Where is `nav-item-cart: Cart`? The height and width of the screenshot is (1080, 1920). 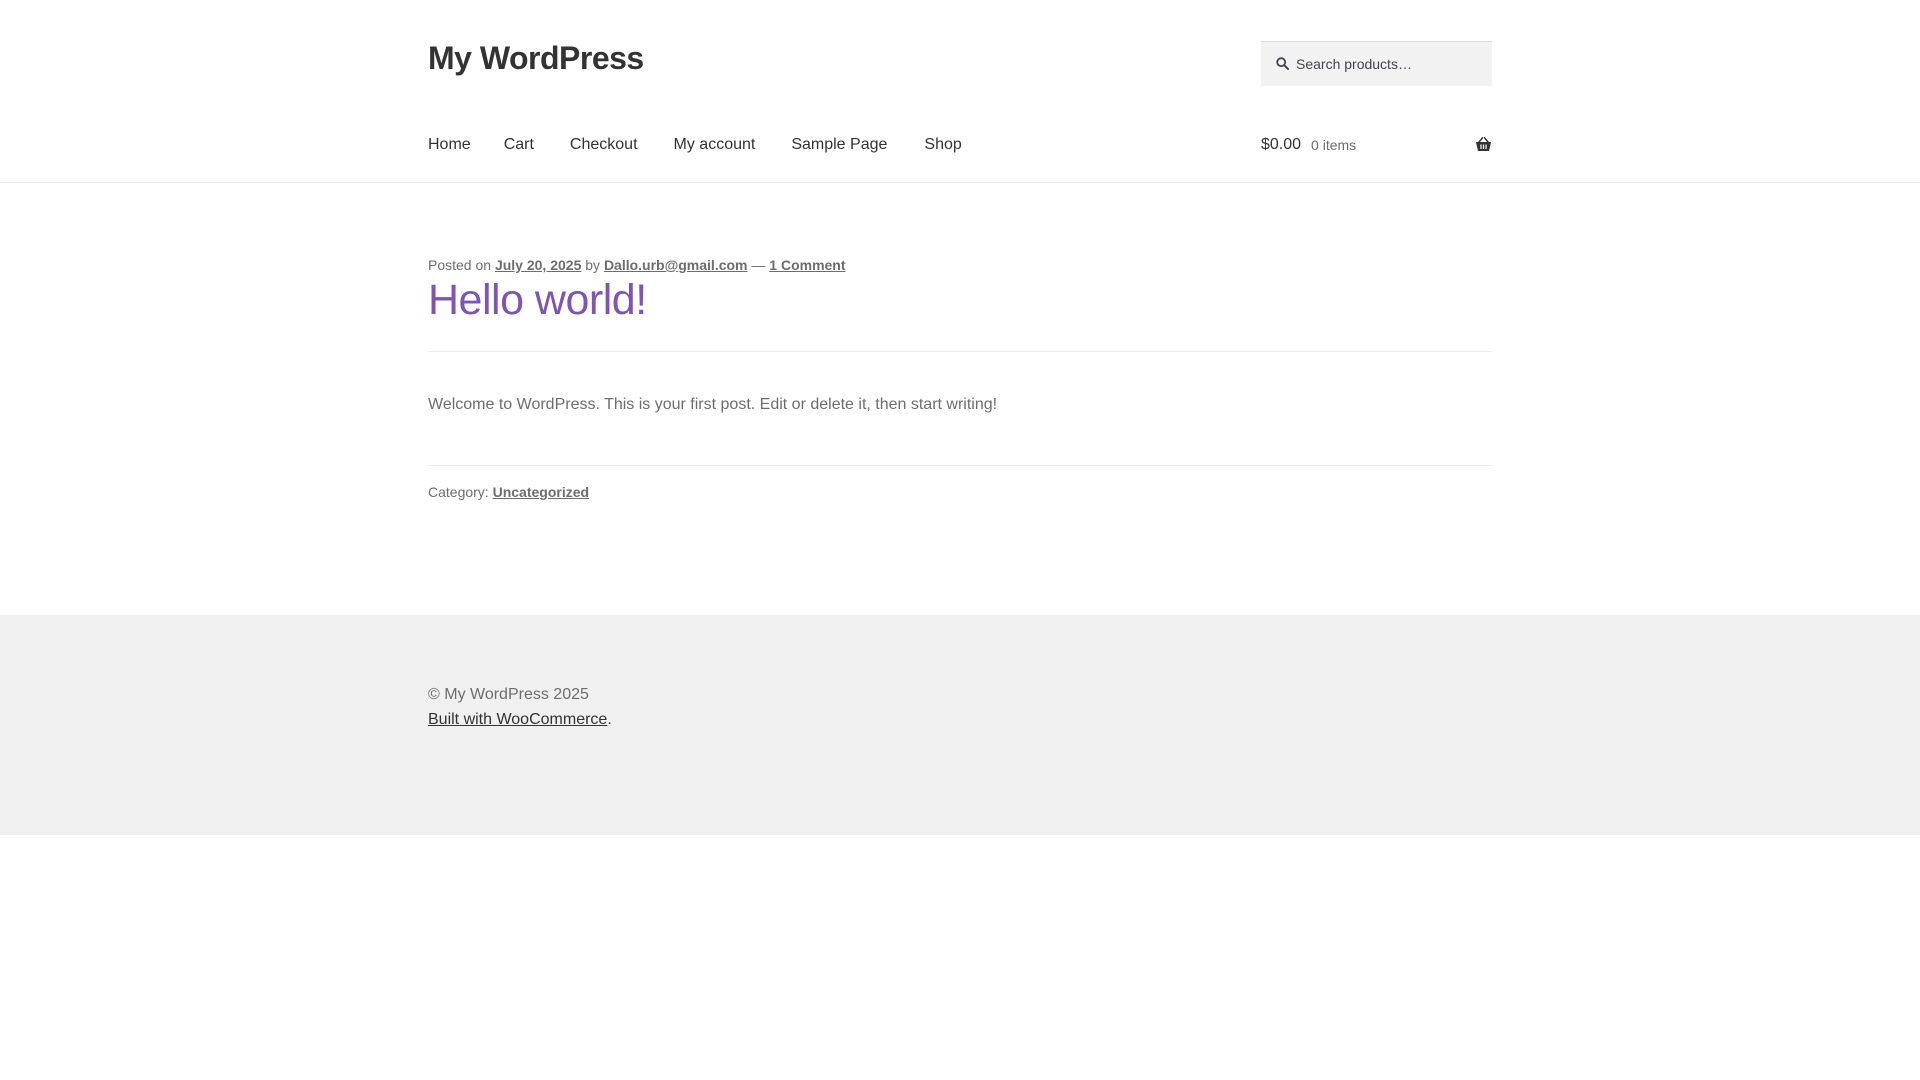
nav-item-cart: Cart is located at coordinates (519, 145).